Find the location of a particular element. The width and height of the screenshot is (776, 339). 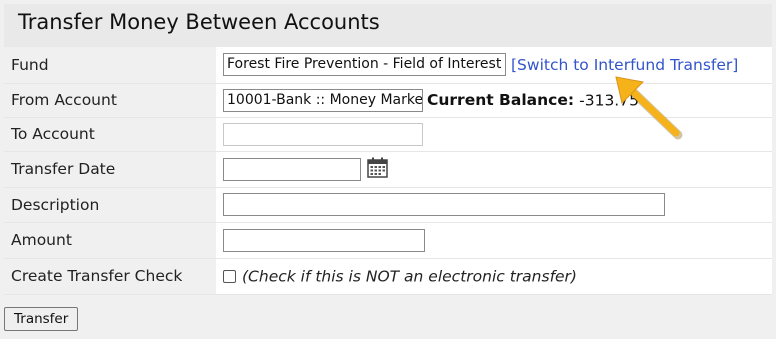

switch-interfund-link: [Switch to Interfund Transfer] is located at coordinates (624, 65).